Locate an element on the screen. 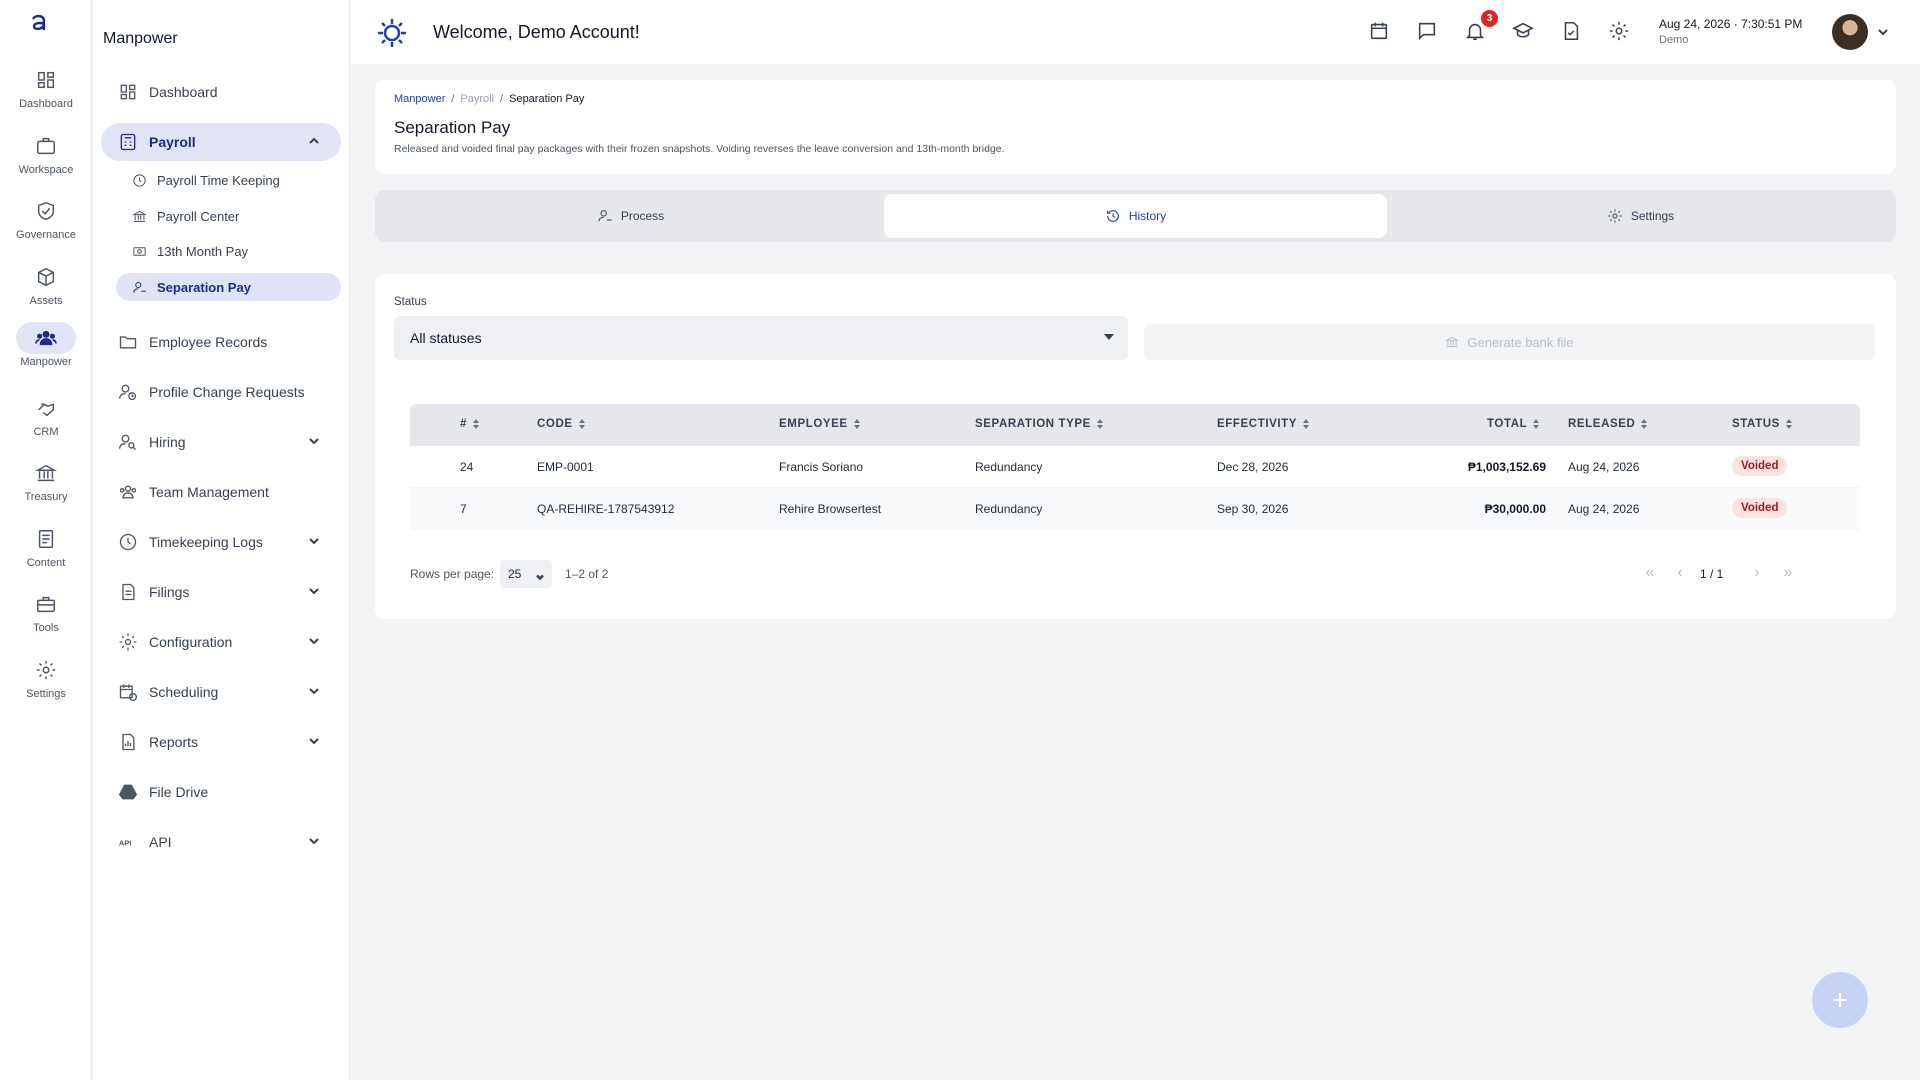 This screenshot has height=1080, width=1920. prev-page-icon: ‹ is located at coordinates (1680, 573).